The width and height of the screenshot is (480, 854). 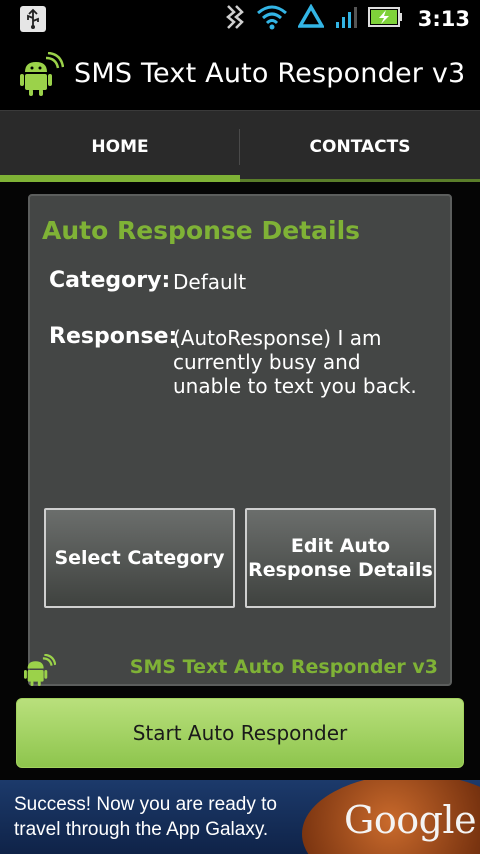 What do you see at coordinates (340, 558) in the screenshot?
I see `edit-auto-response-button: Edit Auto Response Details` at bounding box center [340, 558].